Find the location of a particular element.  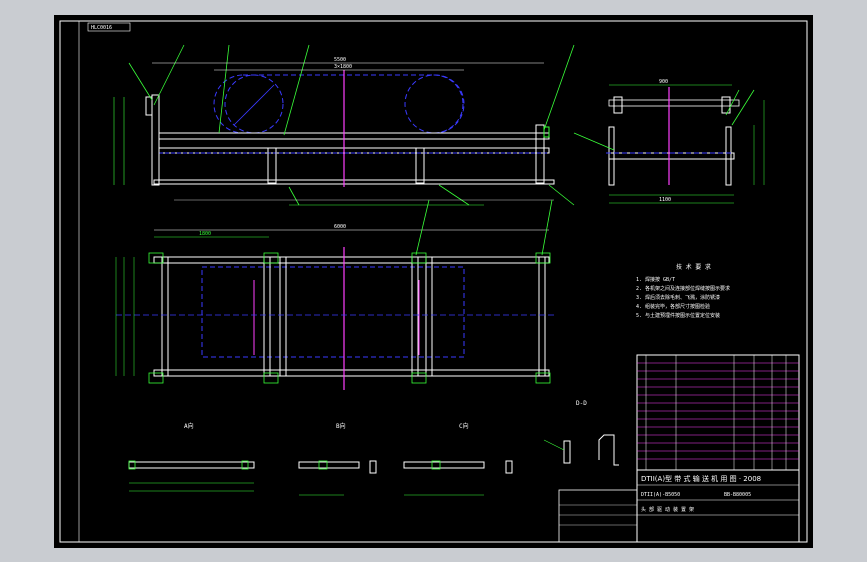

section-views: A向 B向 C向 D-D is located at coordinates (373, 448).